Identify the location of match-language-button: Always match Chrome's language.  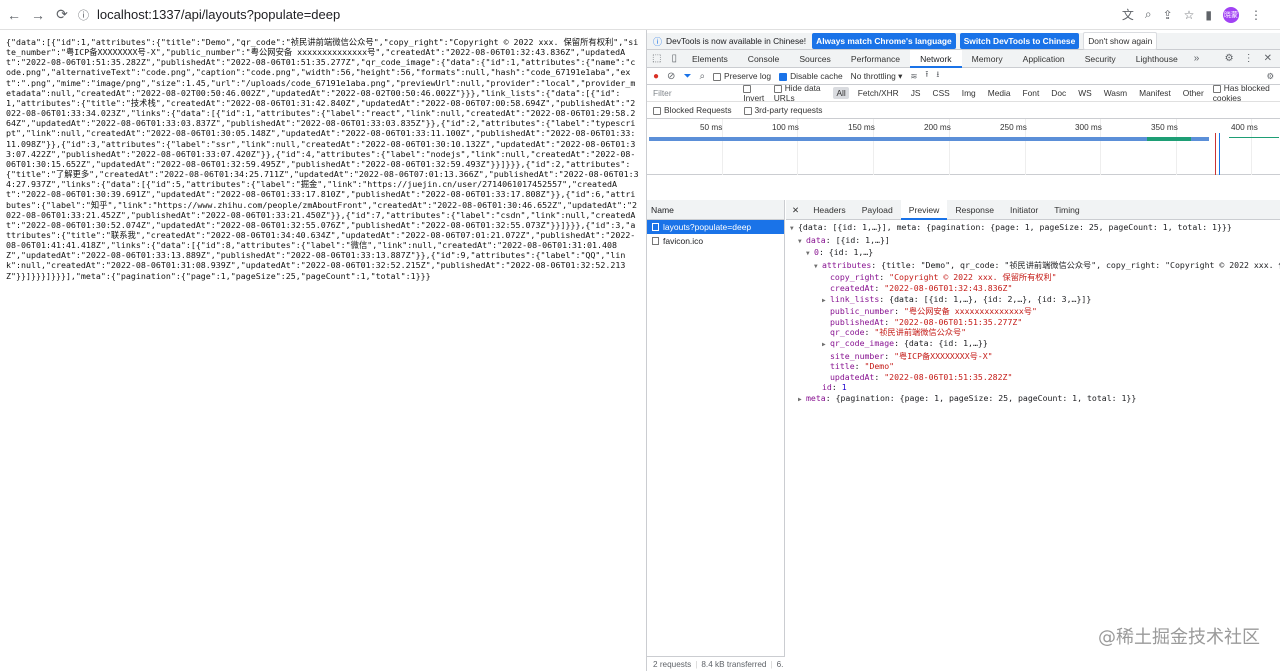
(884, 41).